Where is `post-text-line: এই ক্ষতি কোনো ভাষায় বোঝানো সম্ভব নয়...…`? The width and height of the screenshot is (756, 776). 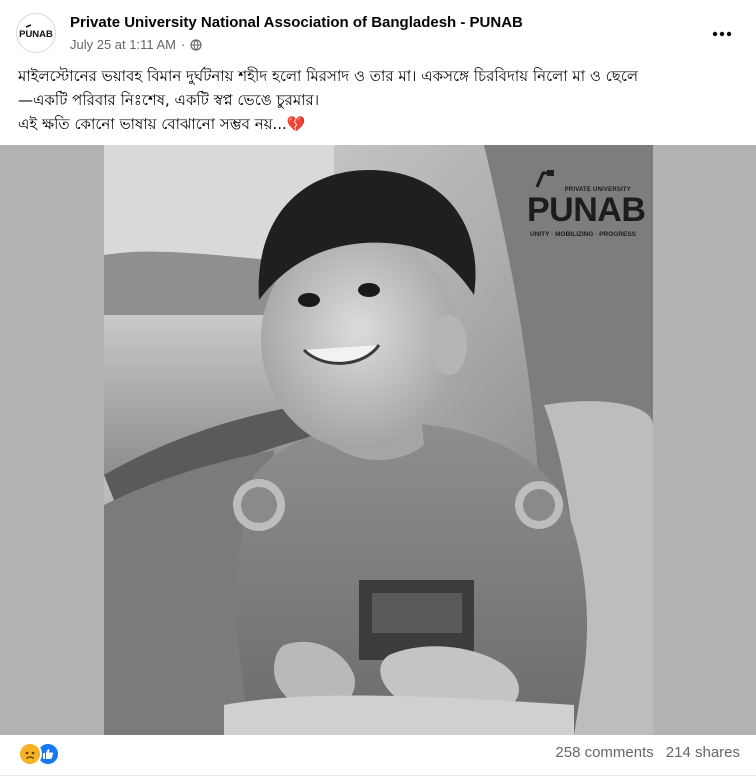 post-text-line: এই ক্ষতি কোনো ভাষায় বোঝানো সম্ভব নয়...… is located at coordinates (162, 124).